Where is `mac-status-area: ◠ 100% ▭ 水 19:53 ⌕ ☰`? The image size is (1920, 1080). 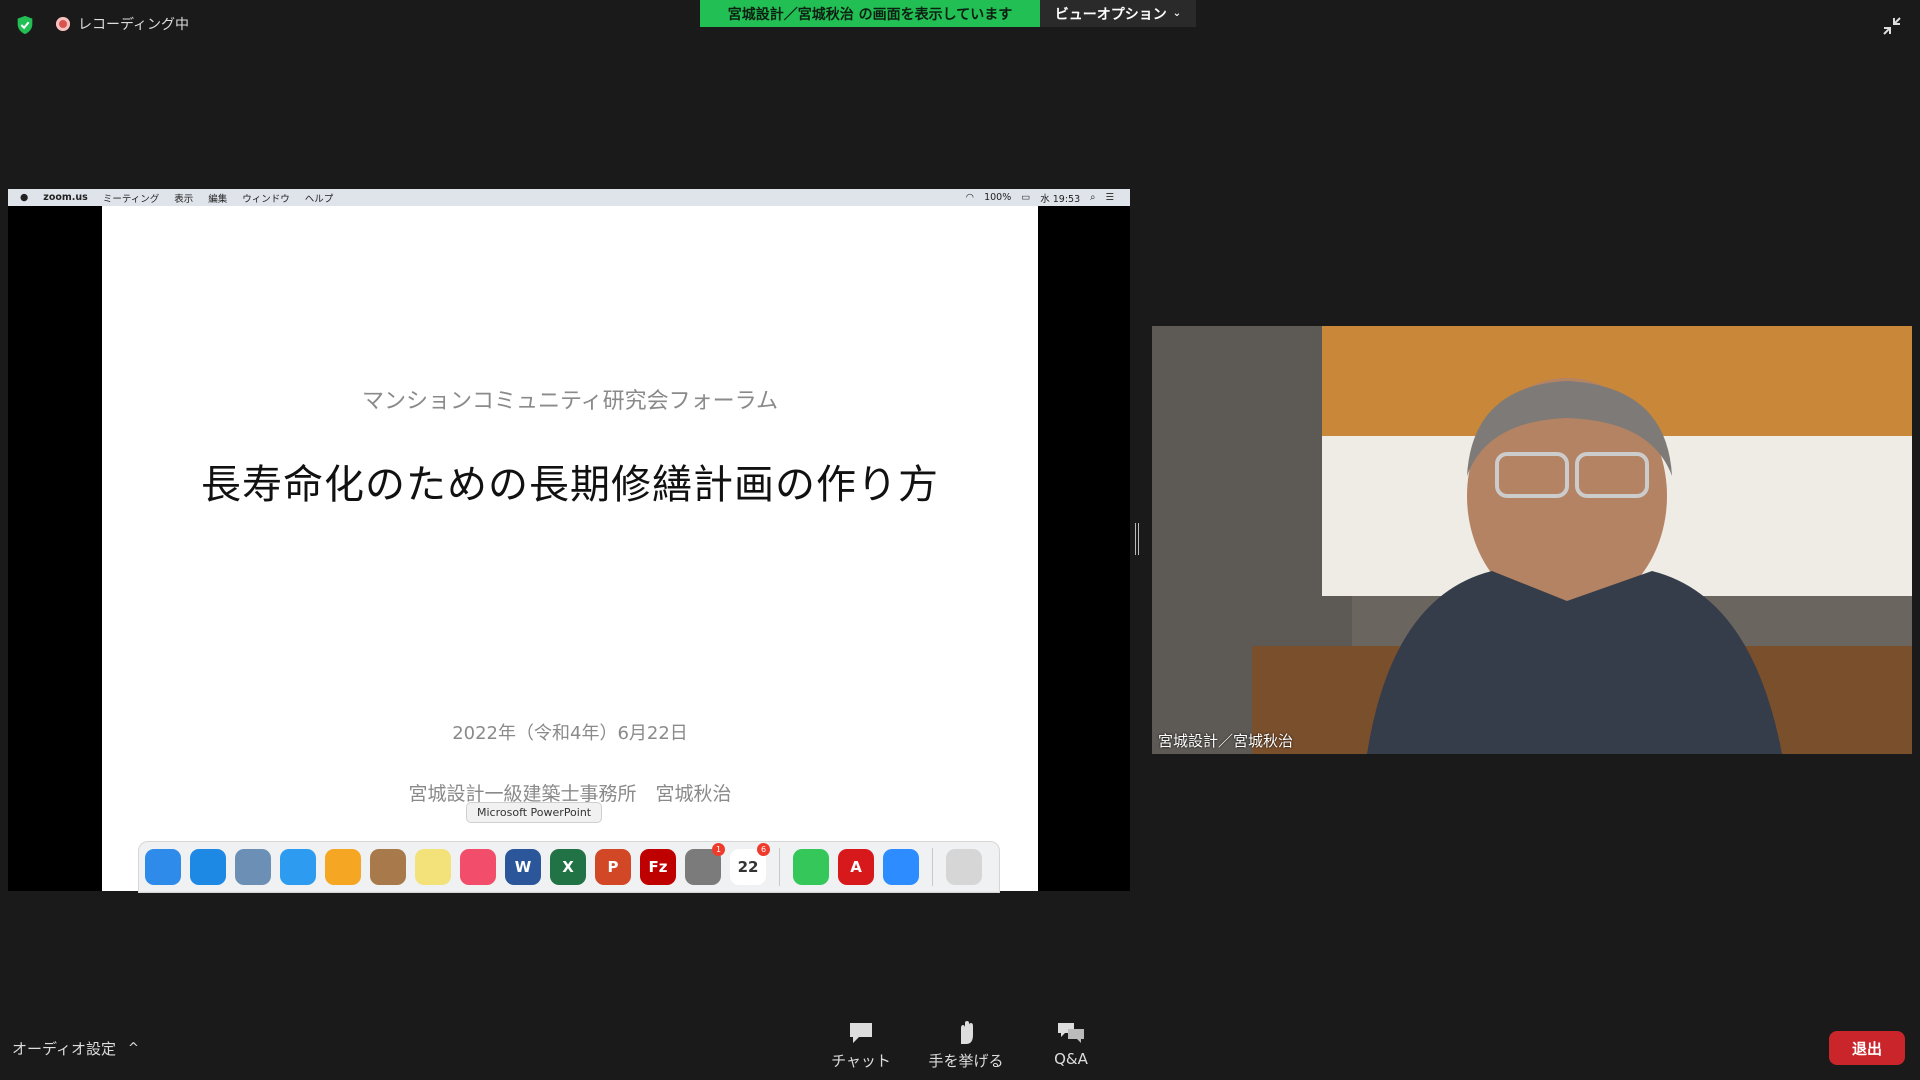 mac-status-area: ◠ 100% ▭ 水 19:53 ⌕ ☰ is located at coordinates (1040, 197).